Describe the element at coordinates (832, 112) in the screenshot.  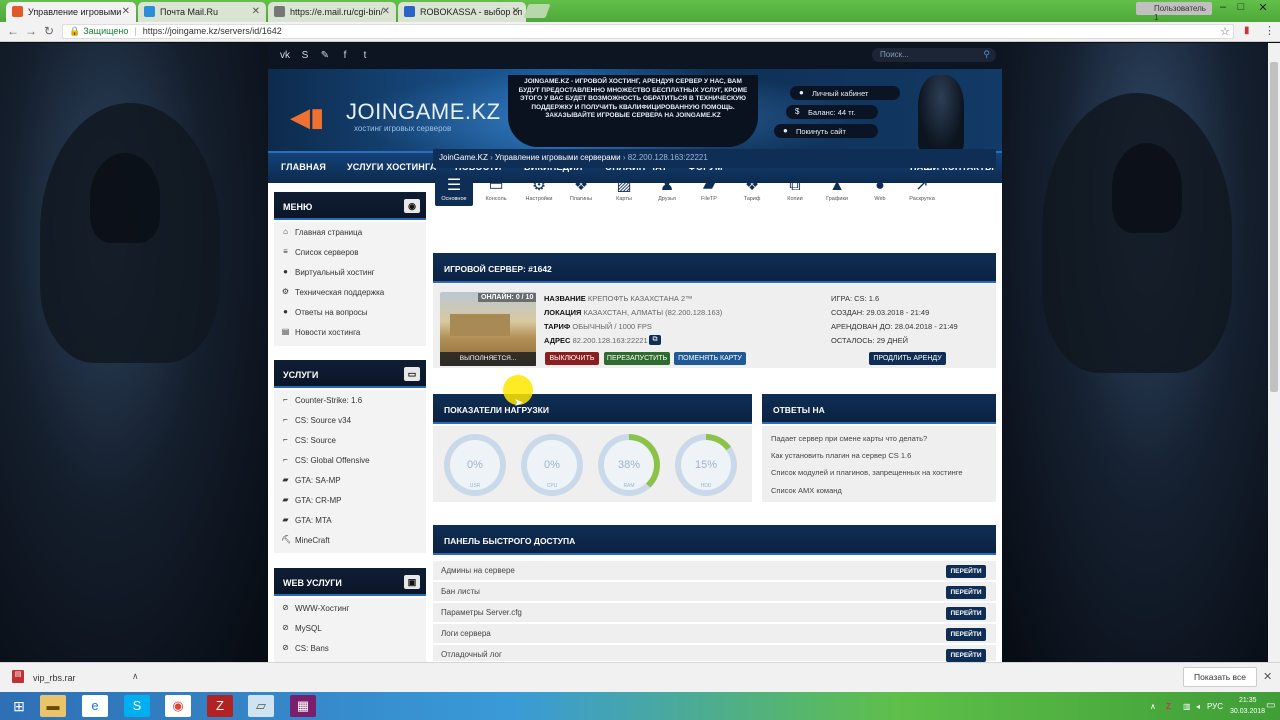
I see `balance-button: $ Баланс: 44 тг.` at that location.